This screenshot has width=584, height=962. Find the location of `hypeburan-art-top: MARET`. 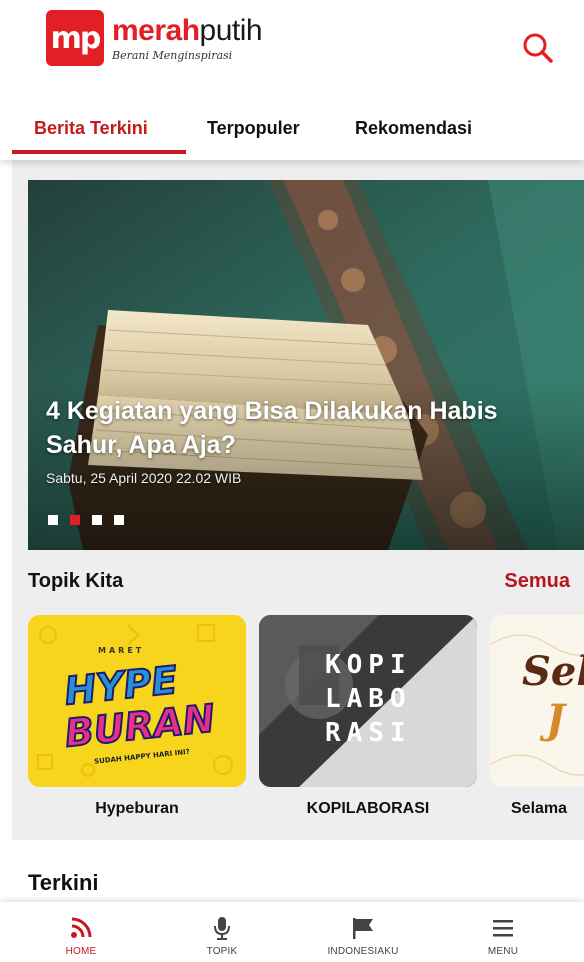

hypeburan-art-top: MARET is located at coordinates (121, 650).